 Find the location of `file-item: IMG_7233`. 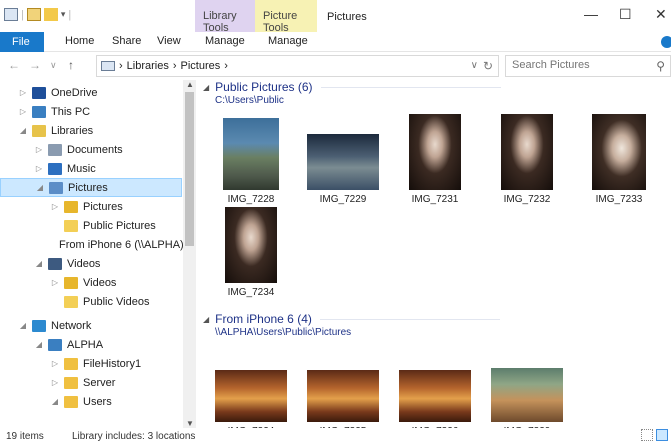

file-item: IMG_7233 is located at coordinates (619, 158).